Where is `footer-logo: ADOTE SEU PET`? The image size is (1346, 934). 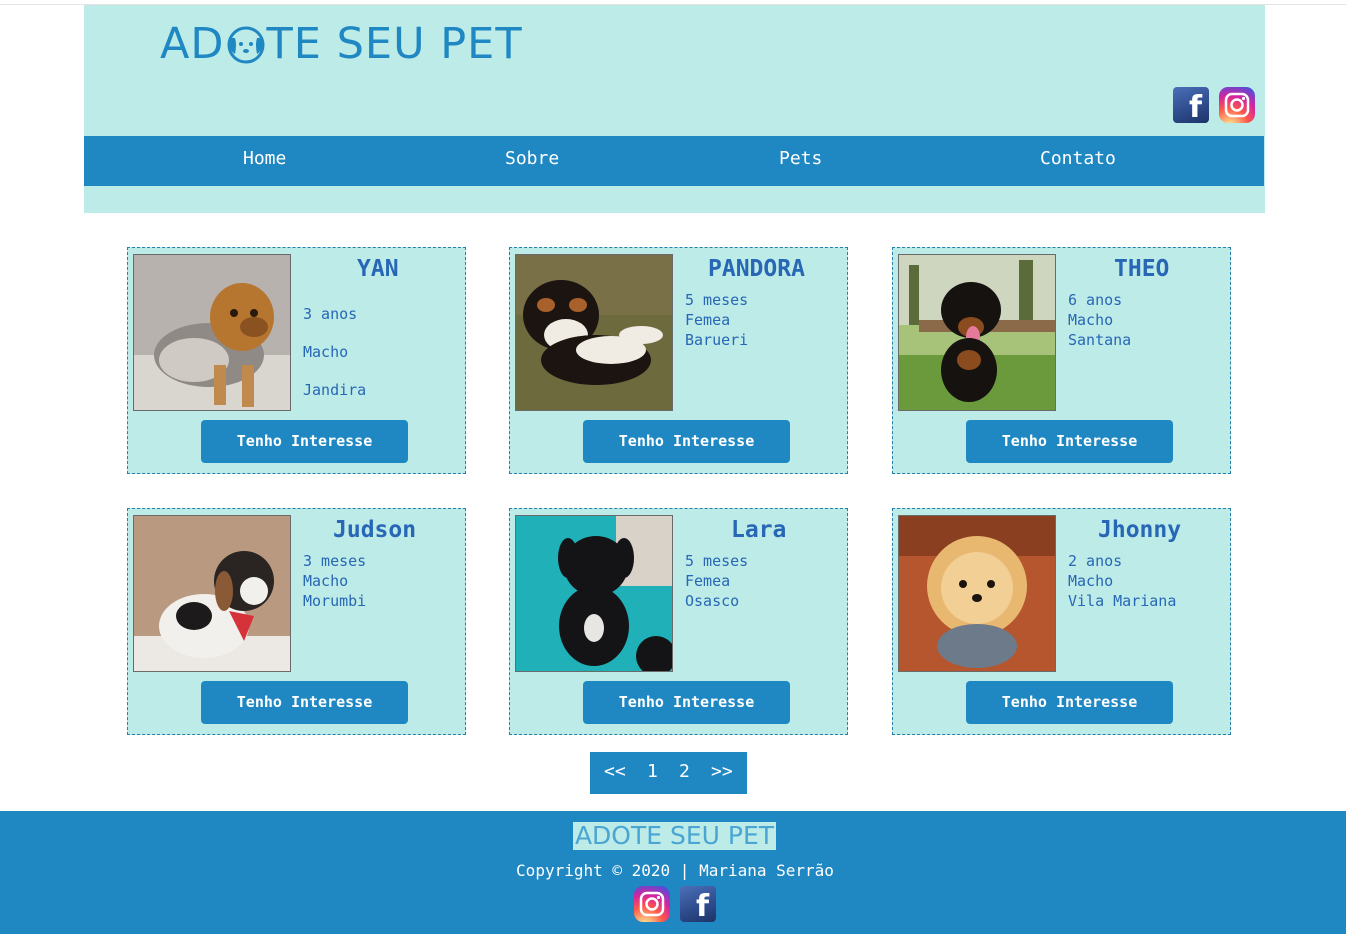 footer-logo: ADOTE SEU PET is located at coordinates (674, 836).